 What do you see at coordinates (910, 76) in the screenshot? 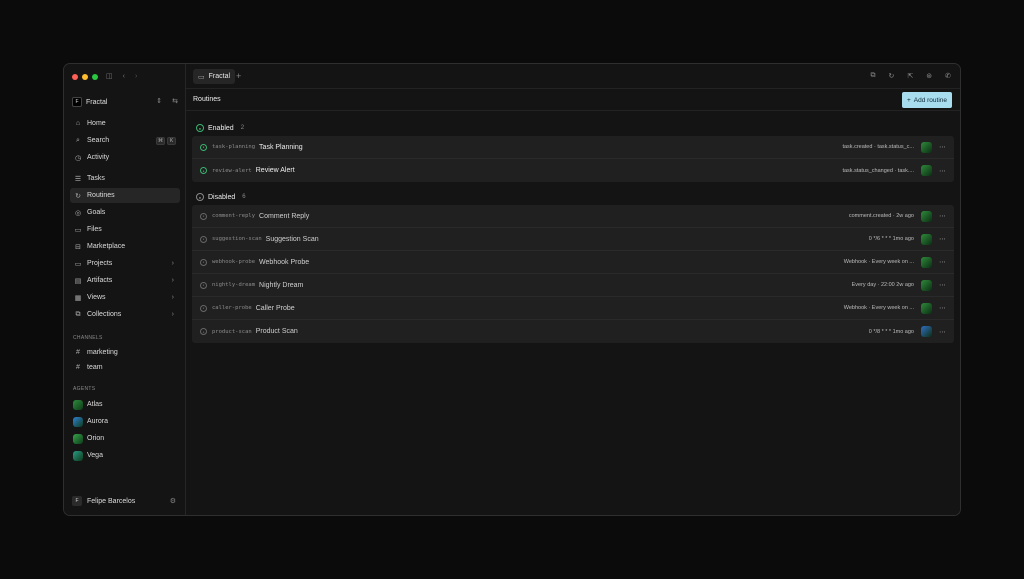
I see `share-icon: ⇱` at bounding box center [910, 76].